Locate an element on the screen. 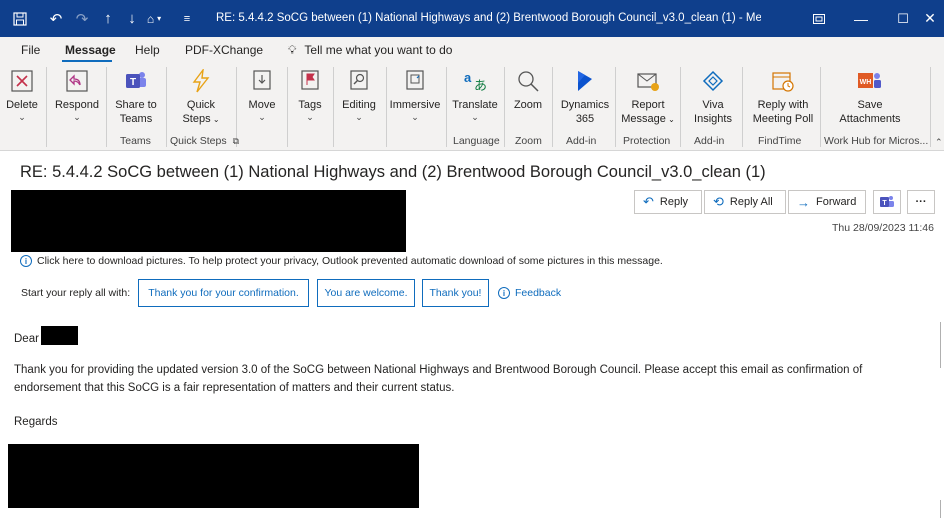 The image size is (944, 525). attach-icon: ⌂ ▾ is located at coordinates (154, 18).